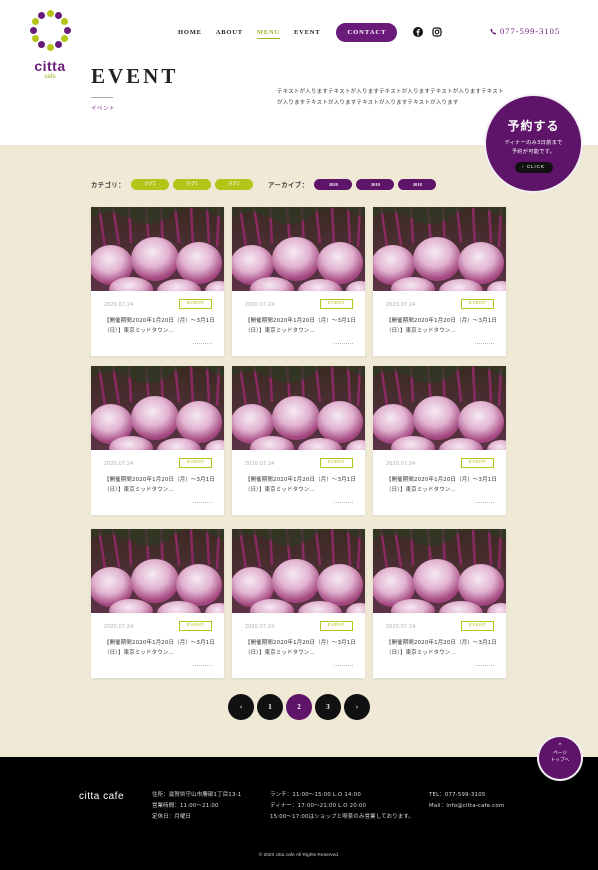 The height and width of the screenshot is (870, 598). What do you see at coordinates (135, 76) in the screenshot?
I see `page-title: EVENT` at bounding box center [135, 76].